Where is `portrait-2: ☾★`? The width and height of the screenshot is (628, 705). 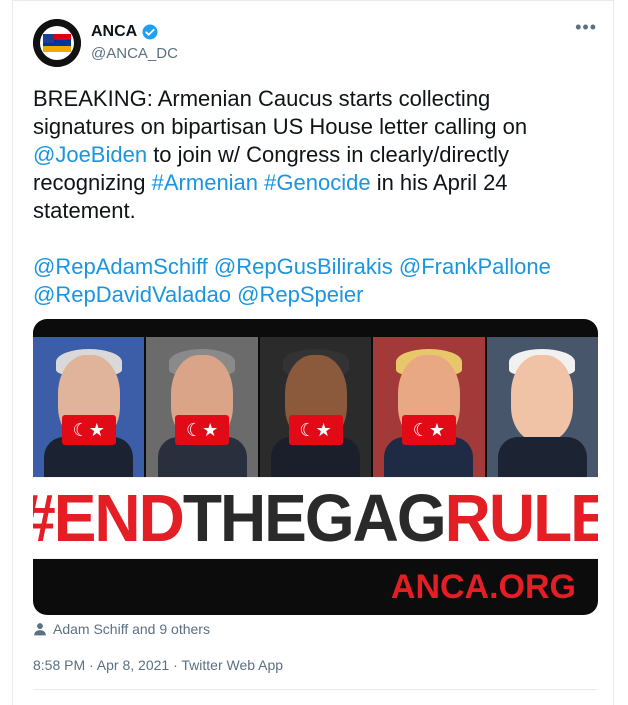 portrait-2: ☾★ is located at coordinates (203, 407).